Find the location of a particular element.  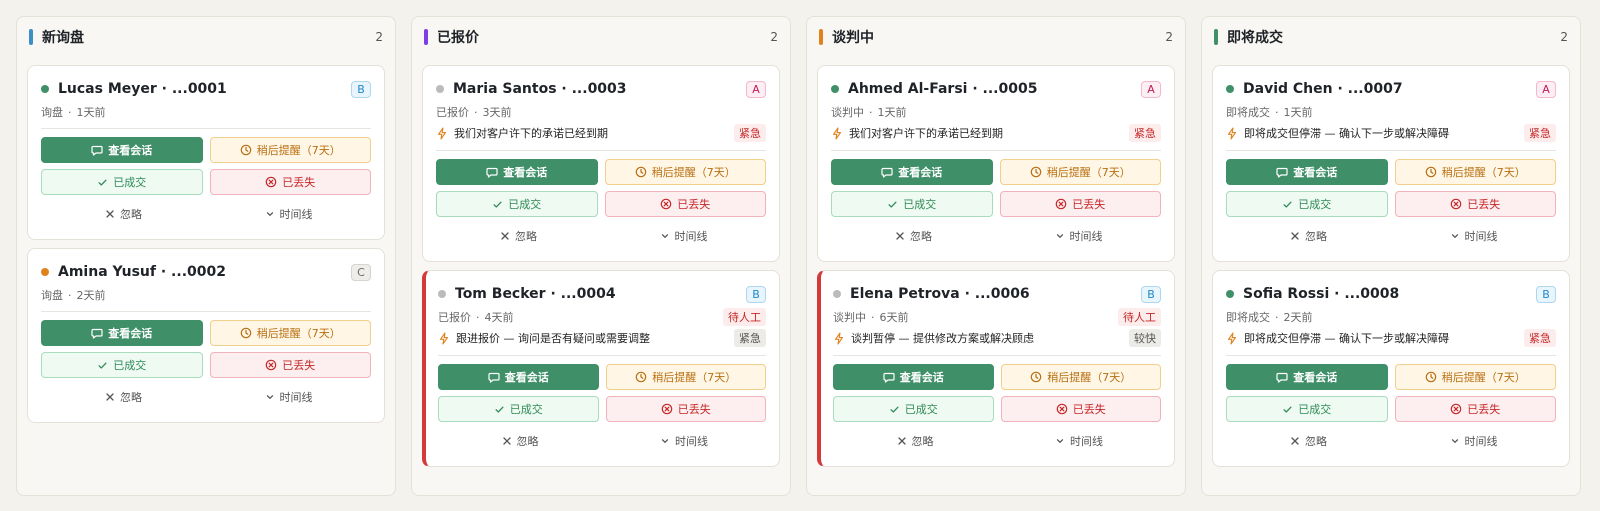

outcome-actions: 已成交 已丢失 is located at coordinates (206, 365).